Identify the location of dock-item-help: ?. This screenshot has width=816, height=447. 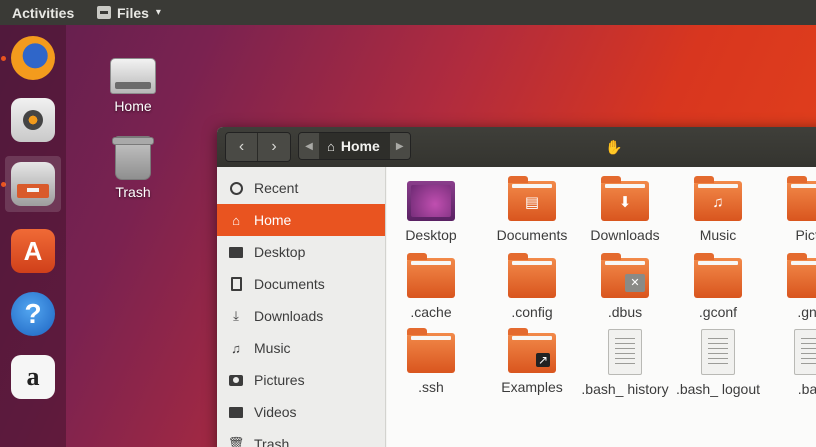
(33, 314).